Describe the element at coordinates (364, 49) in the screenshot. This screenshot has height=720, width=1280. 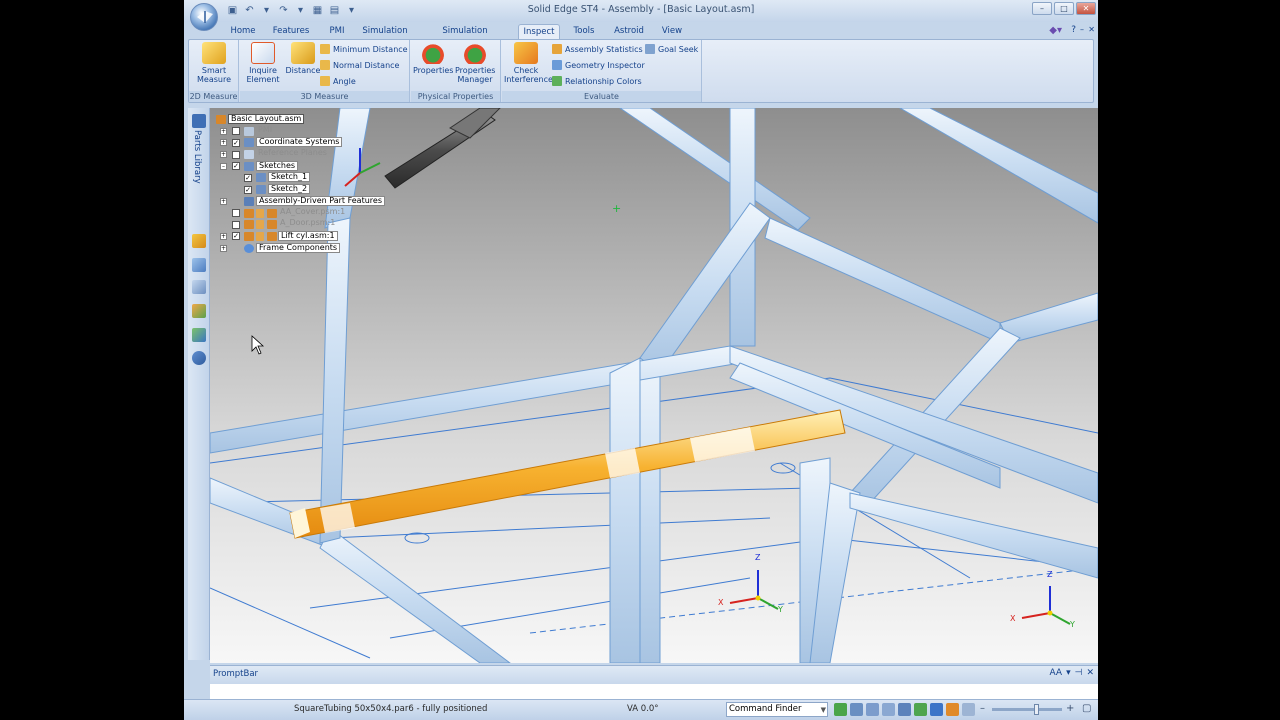
I see `minimum-distance-button: Minimum Distance` at that location.